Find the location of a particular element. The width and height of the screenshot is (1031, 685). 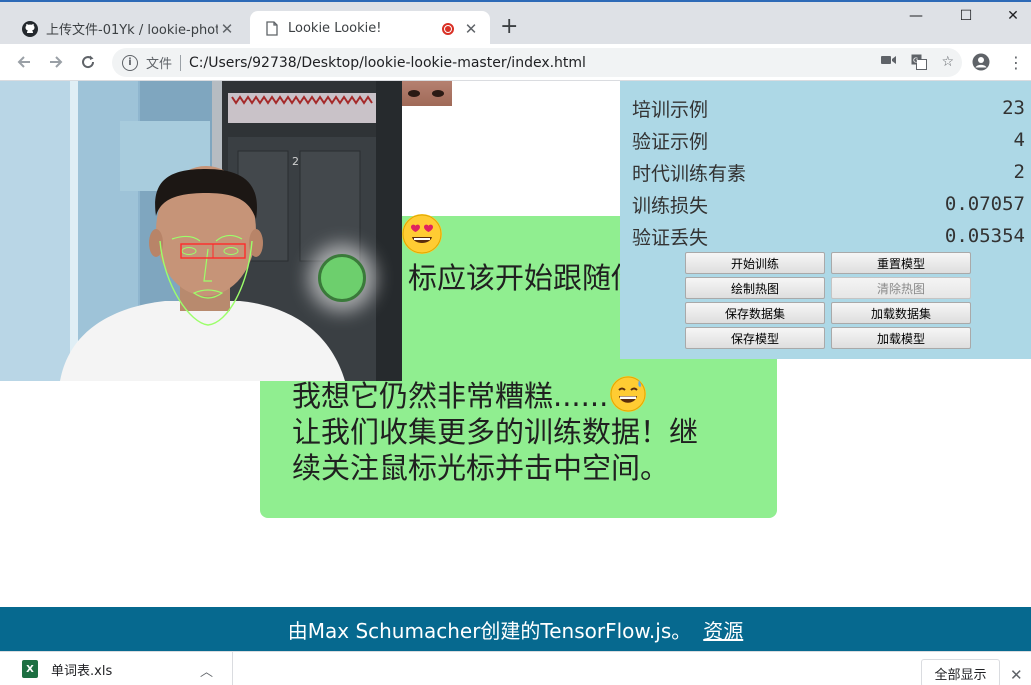

stat-row-validation-loss: 验证丢失 0.05354 is located at coordinates (828, 237).